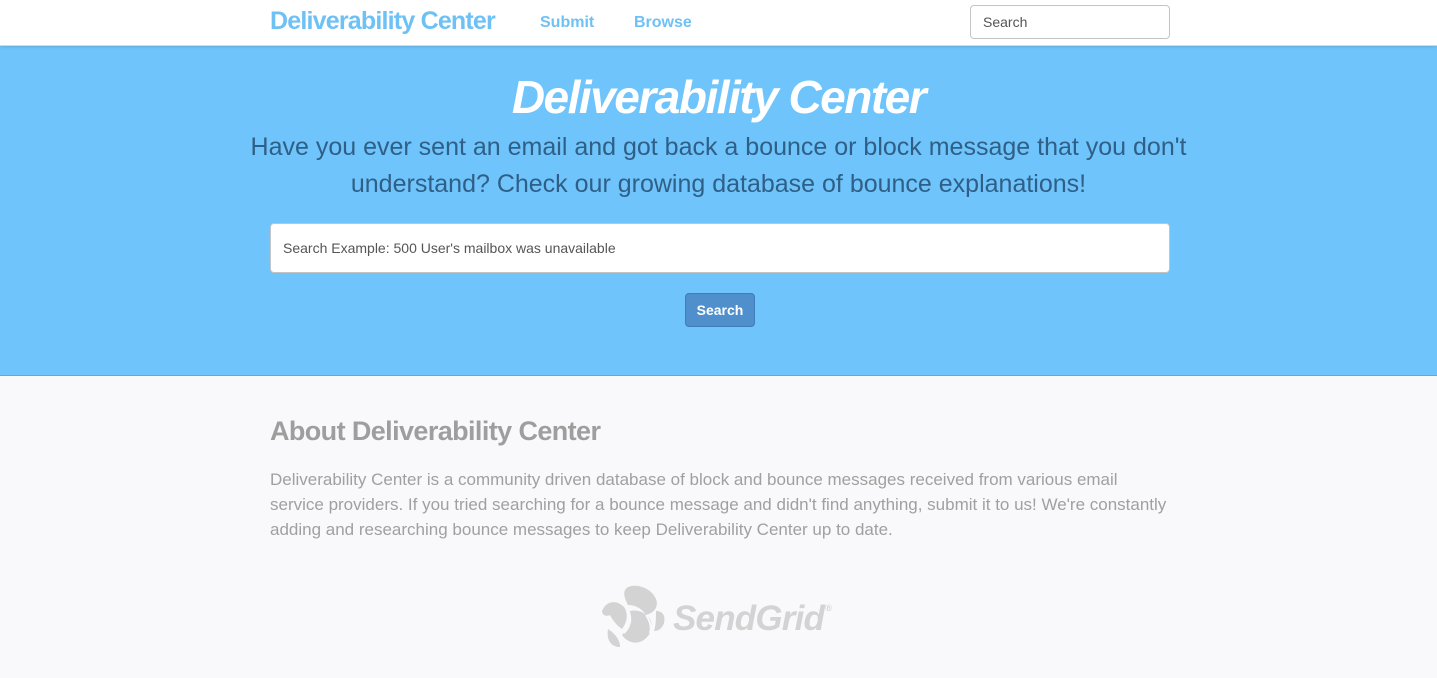 The height and width of the screenshot is (678, 1437). What do you see at coordinates (720, 310) in the screenshot?
I see `search-button: Search` at bounding box center [720, 310].